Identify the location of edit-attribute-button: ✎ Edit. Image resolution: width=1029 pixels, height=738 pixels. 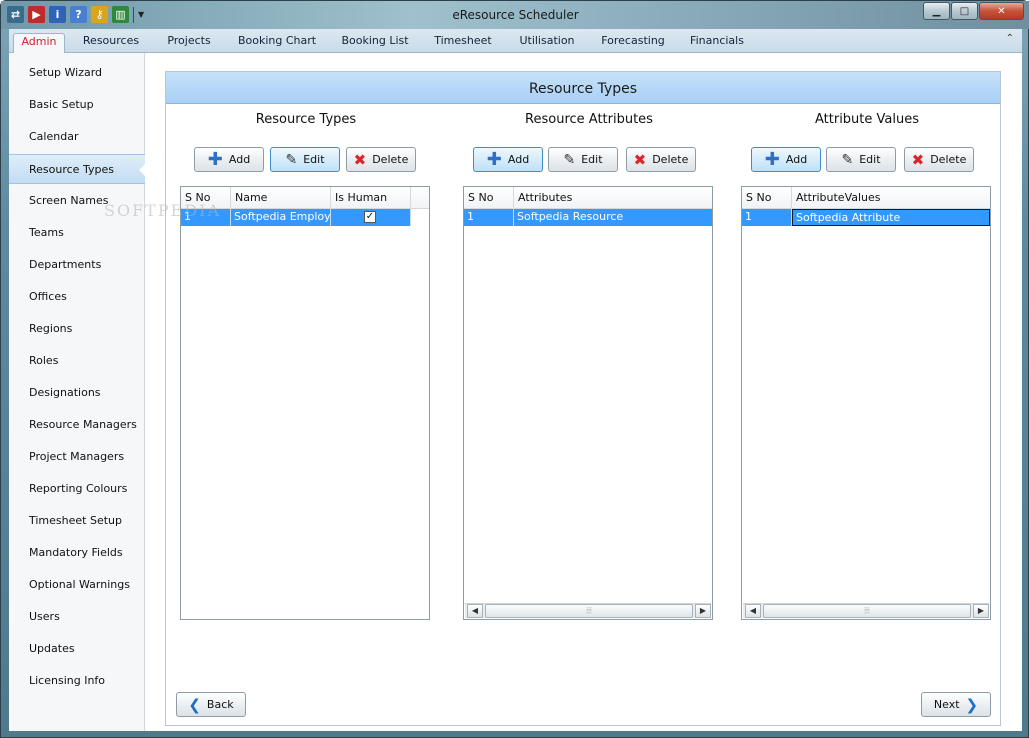
(583, 159).